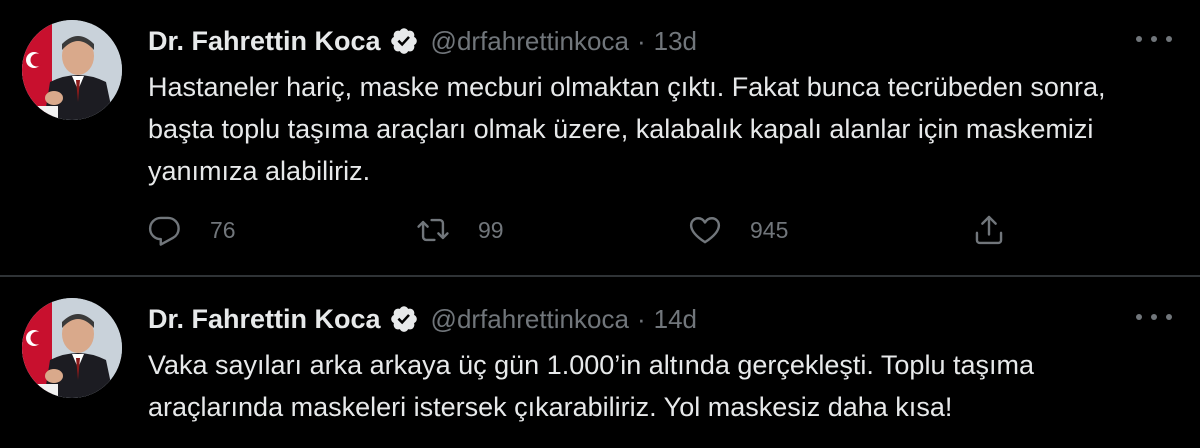 The width and height of the screenshot is (1200, 448). I want to click on reply-count: 76, so click(223, 229).